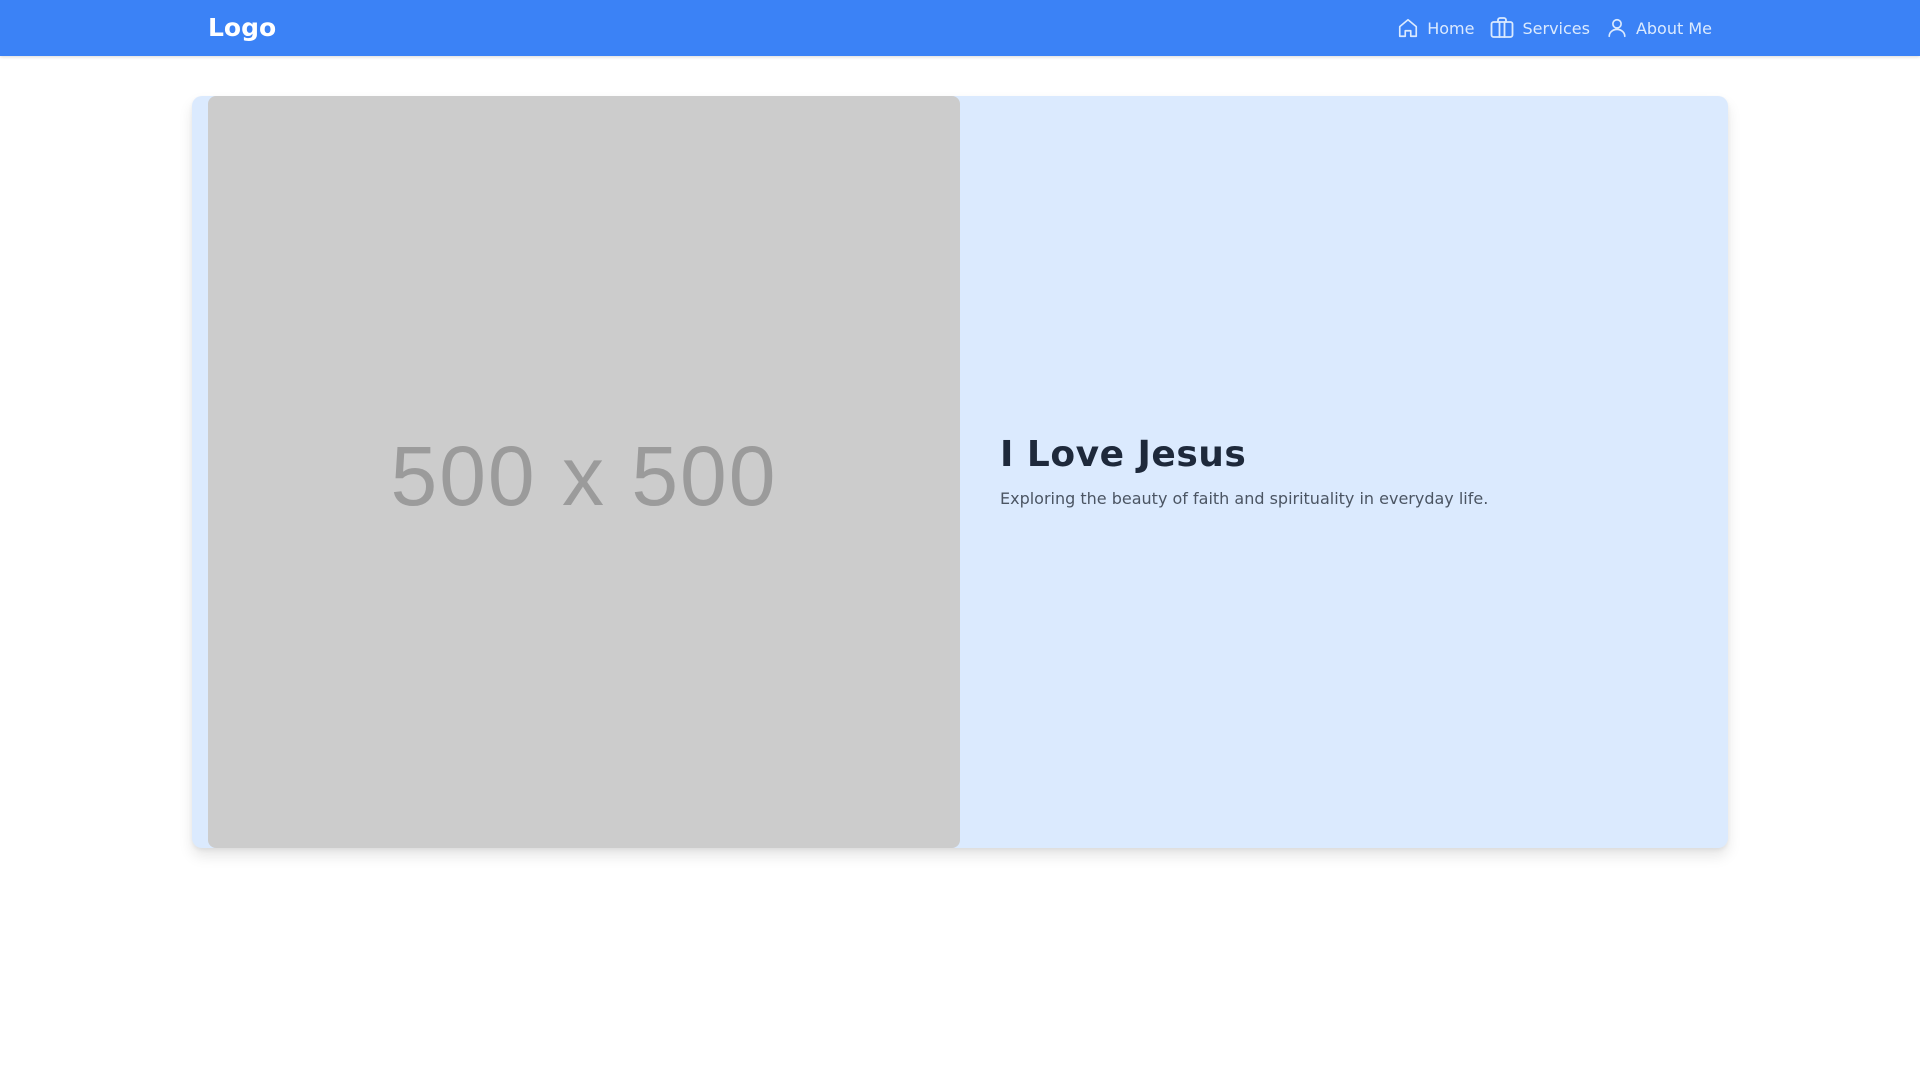  What do you see at coordinates (242, 28) in the screenshot?
I see `logo: Logo` at bounding box center [242, 28].